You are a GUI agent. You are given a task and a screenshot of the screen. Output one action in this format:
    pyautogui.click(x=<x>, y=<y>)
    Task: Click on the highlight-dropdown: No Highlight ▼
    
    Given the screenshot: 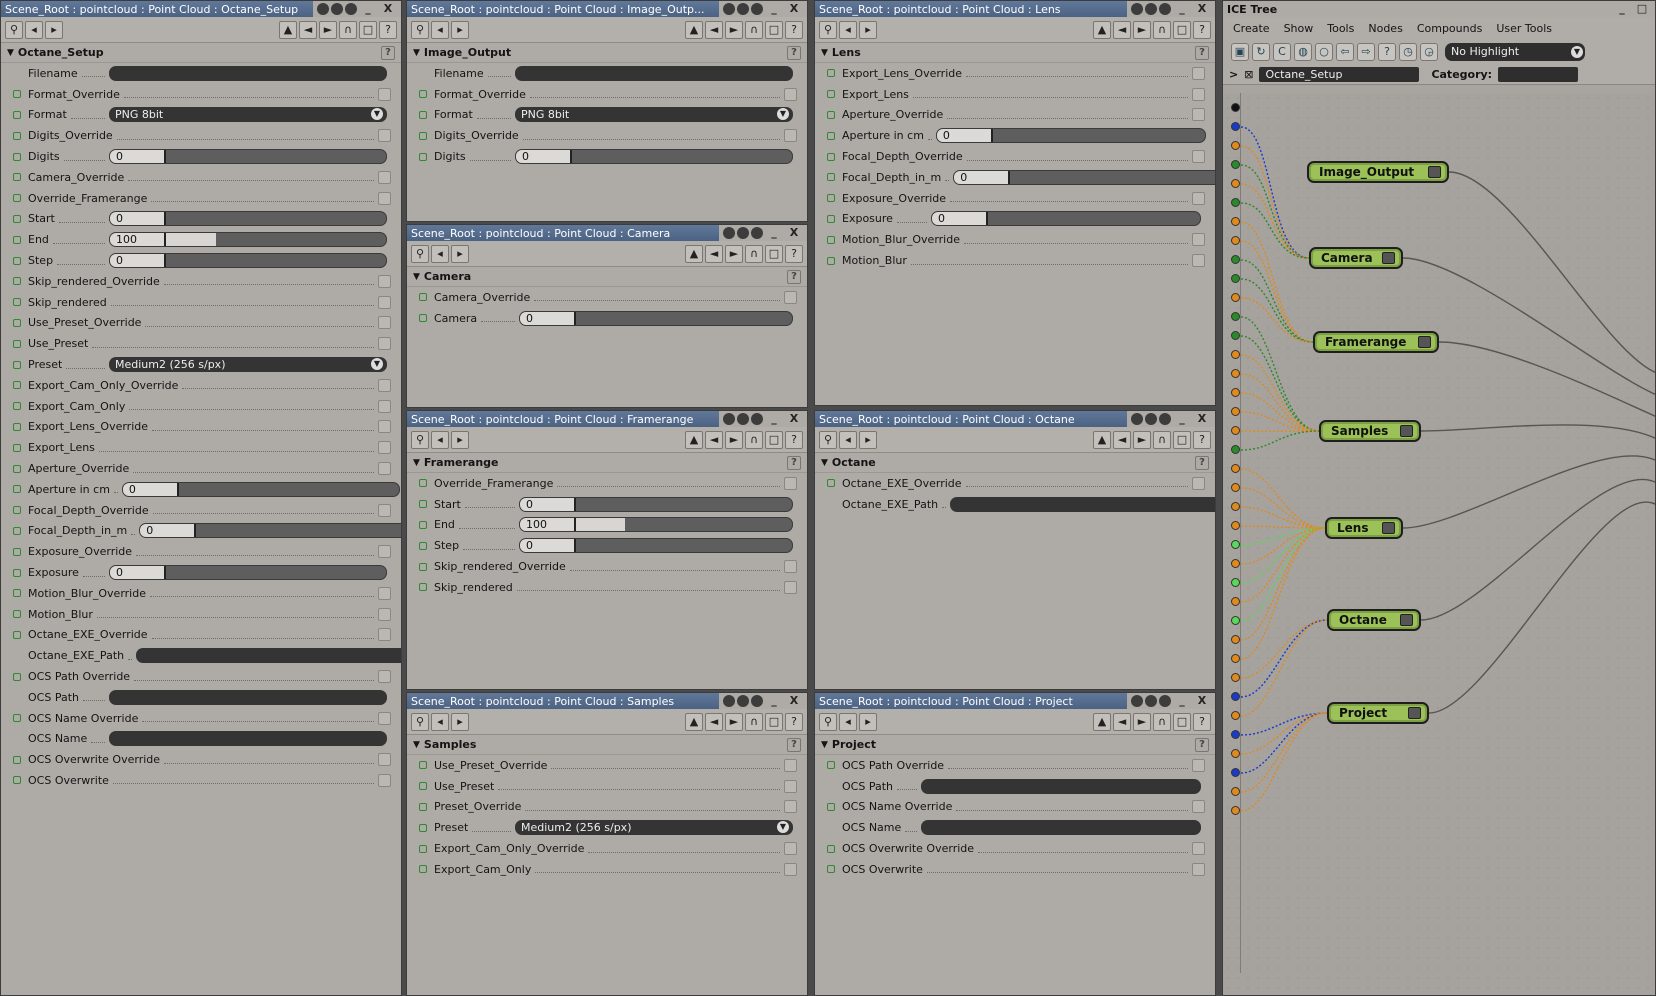 What is the action you would take?
    pyautogui.click(x=1515, y=52)
    